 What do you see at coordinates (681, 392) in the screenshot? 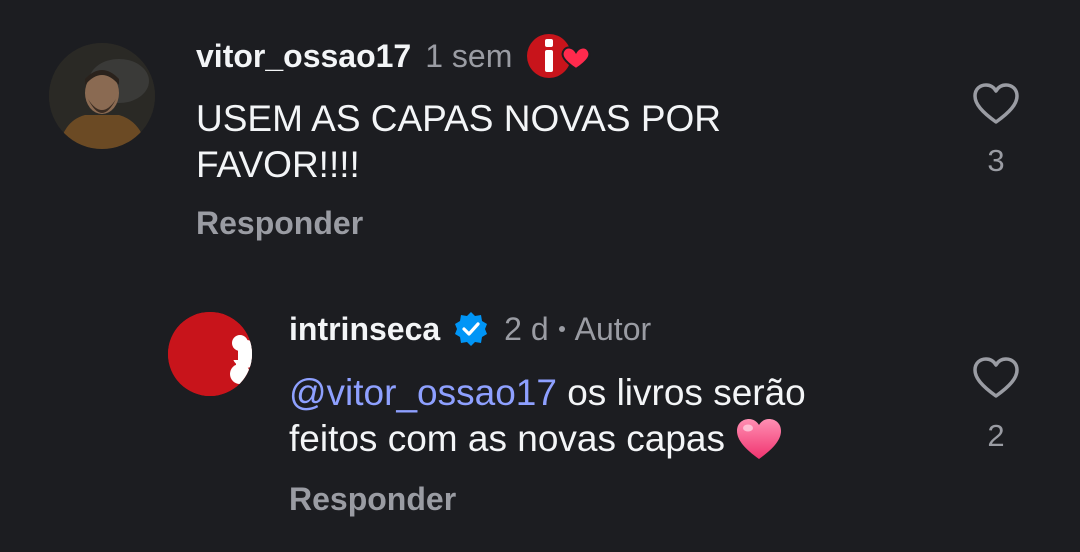
I see `reply-text-rest: os livros serão` at bounding box center [681, 392].